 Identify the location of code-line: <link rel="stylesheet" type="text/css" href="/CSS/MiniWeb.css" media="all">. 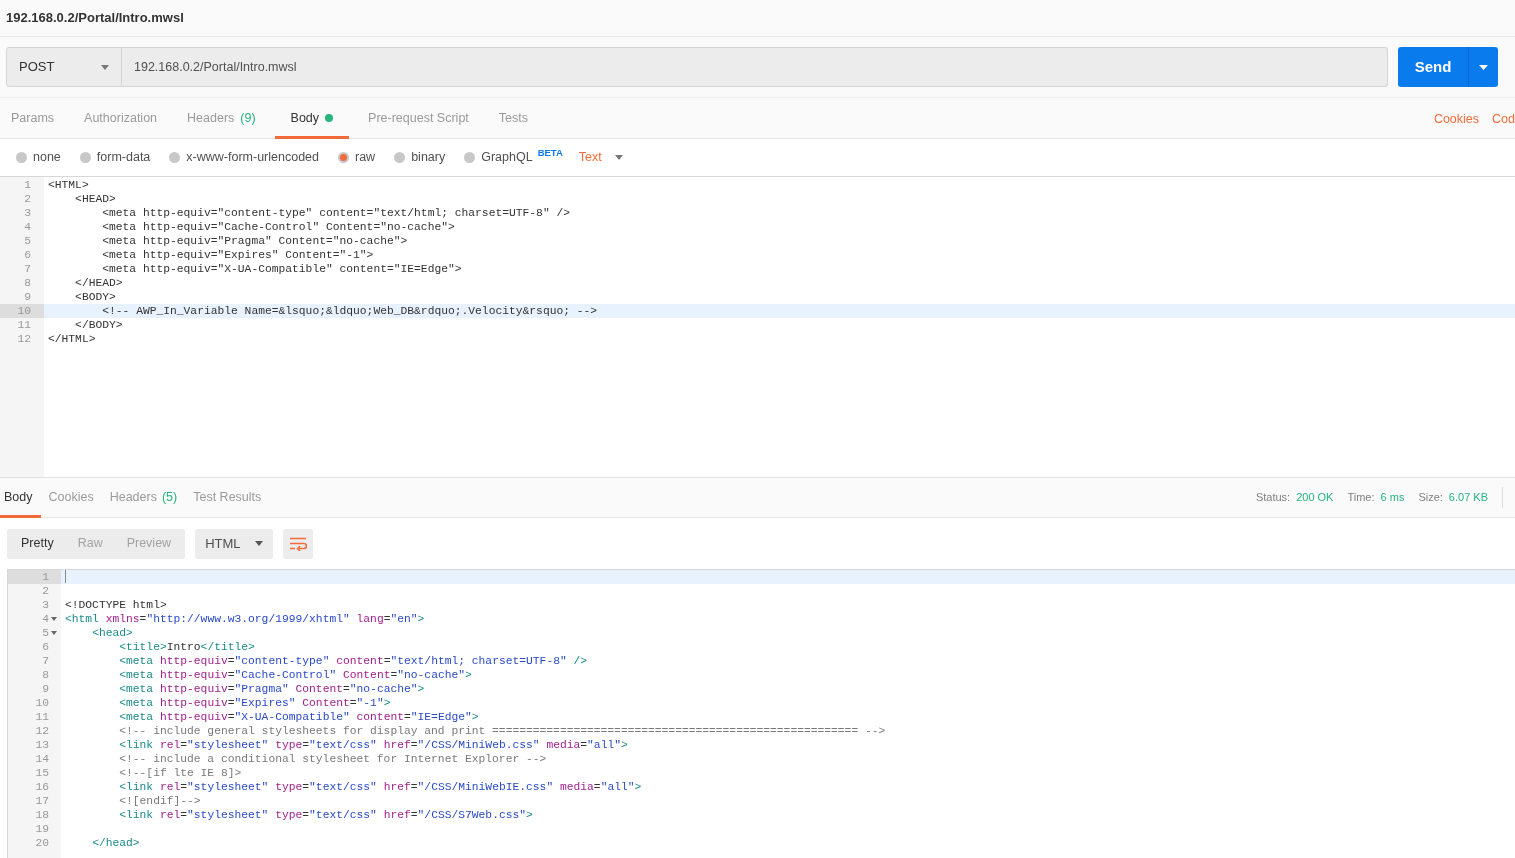
(373, 745).